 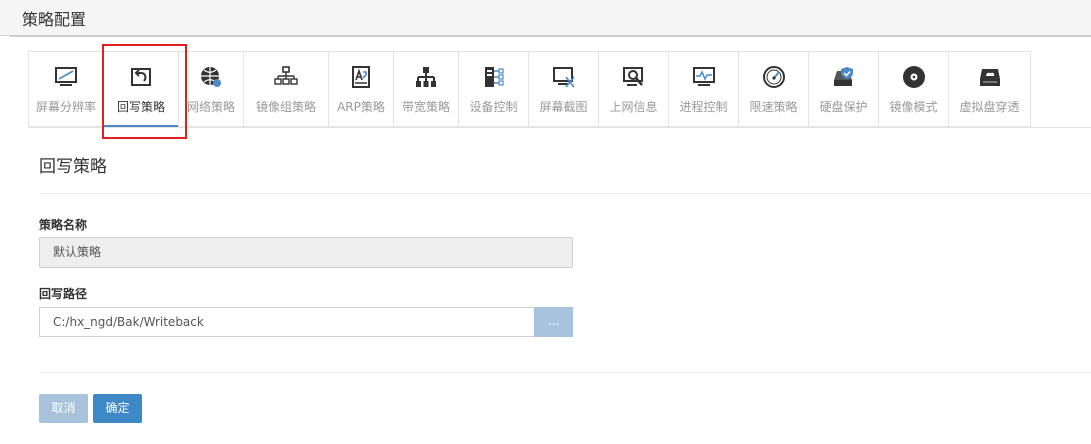 I want to click on tab-label: 虚拟盘穿透, so click(x=989, y=107).